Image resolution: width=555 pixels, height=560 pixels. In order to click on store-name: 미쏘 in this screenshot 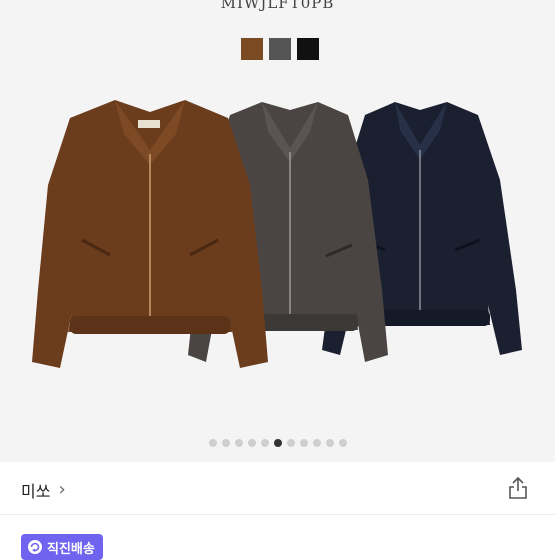, I will do `click(36, 491)`.